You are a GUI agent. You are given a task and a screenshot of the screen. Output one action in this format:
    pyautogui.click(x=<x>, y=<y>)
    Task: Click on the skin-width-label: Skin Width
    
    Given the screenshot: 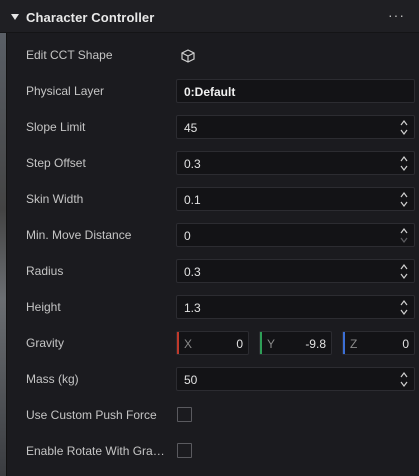 What is the action you would take?
    pyautogui.click(x=55, y=199)
    